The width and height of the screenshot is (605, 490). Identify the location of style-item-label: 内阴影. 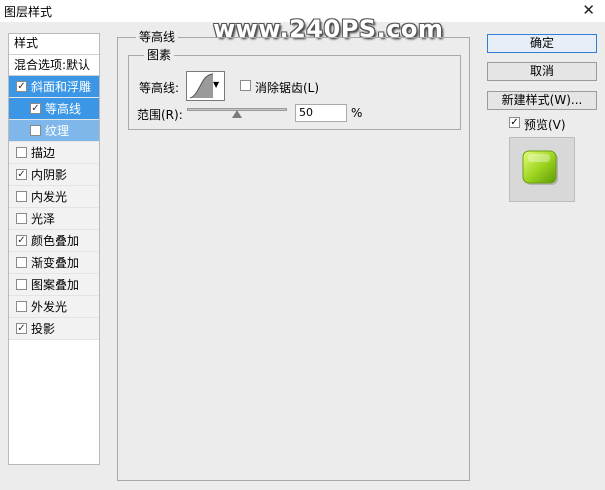
(49, 175).